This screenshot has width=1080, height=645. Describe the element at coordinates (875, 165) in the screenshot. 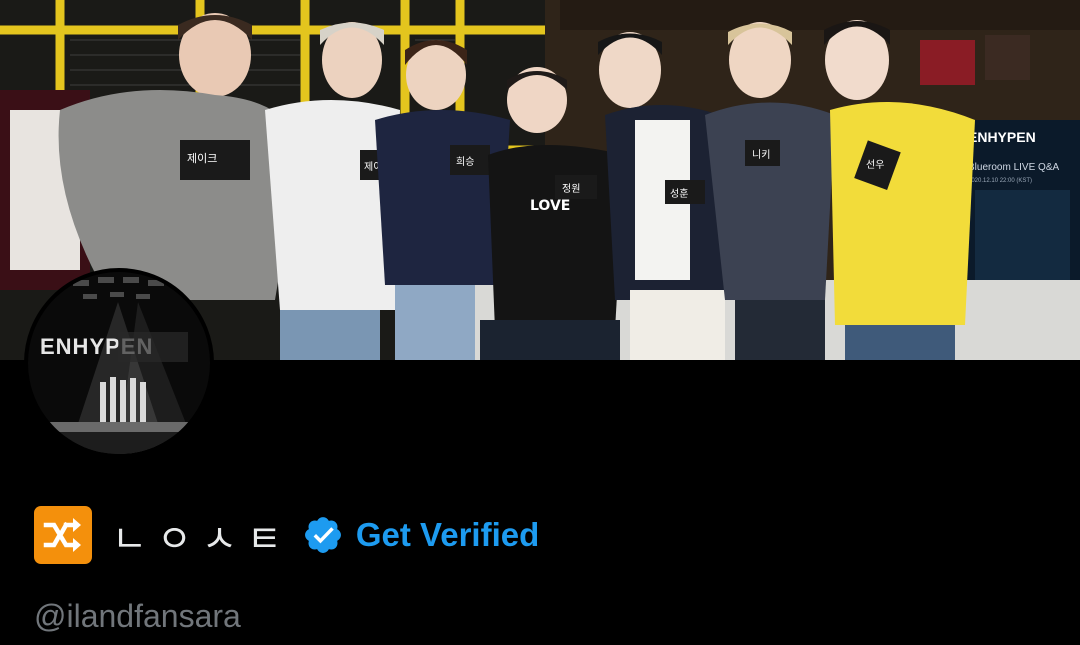

I see `name-tag: 선우` at that location.